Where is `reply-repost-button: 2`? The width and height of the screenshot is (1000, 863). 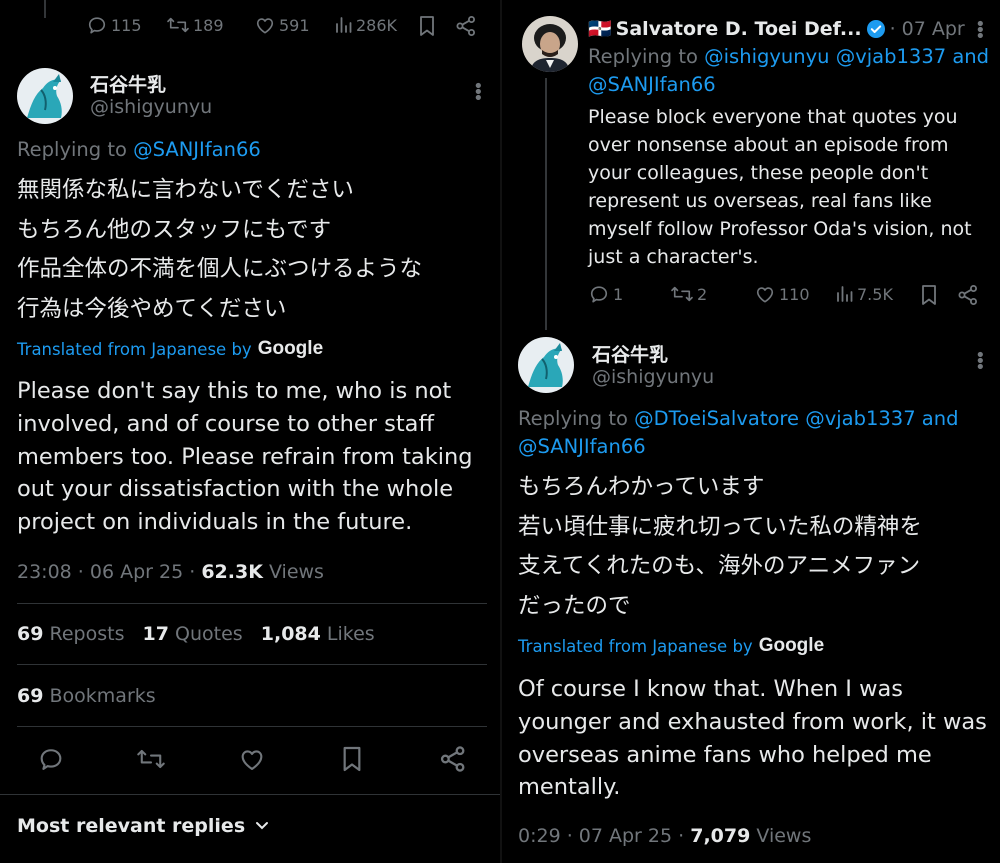 reply-repost-button: 2 is located at coordinates (688, 294).